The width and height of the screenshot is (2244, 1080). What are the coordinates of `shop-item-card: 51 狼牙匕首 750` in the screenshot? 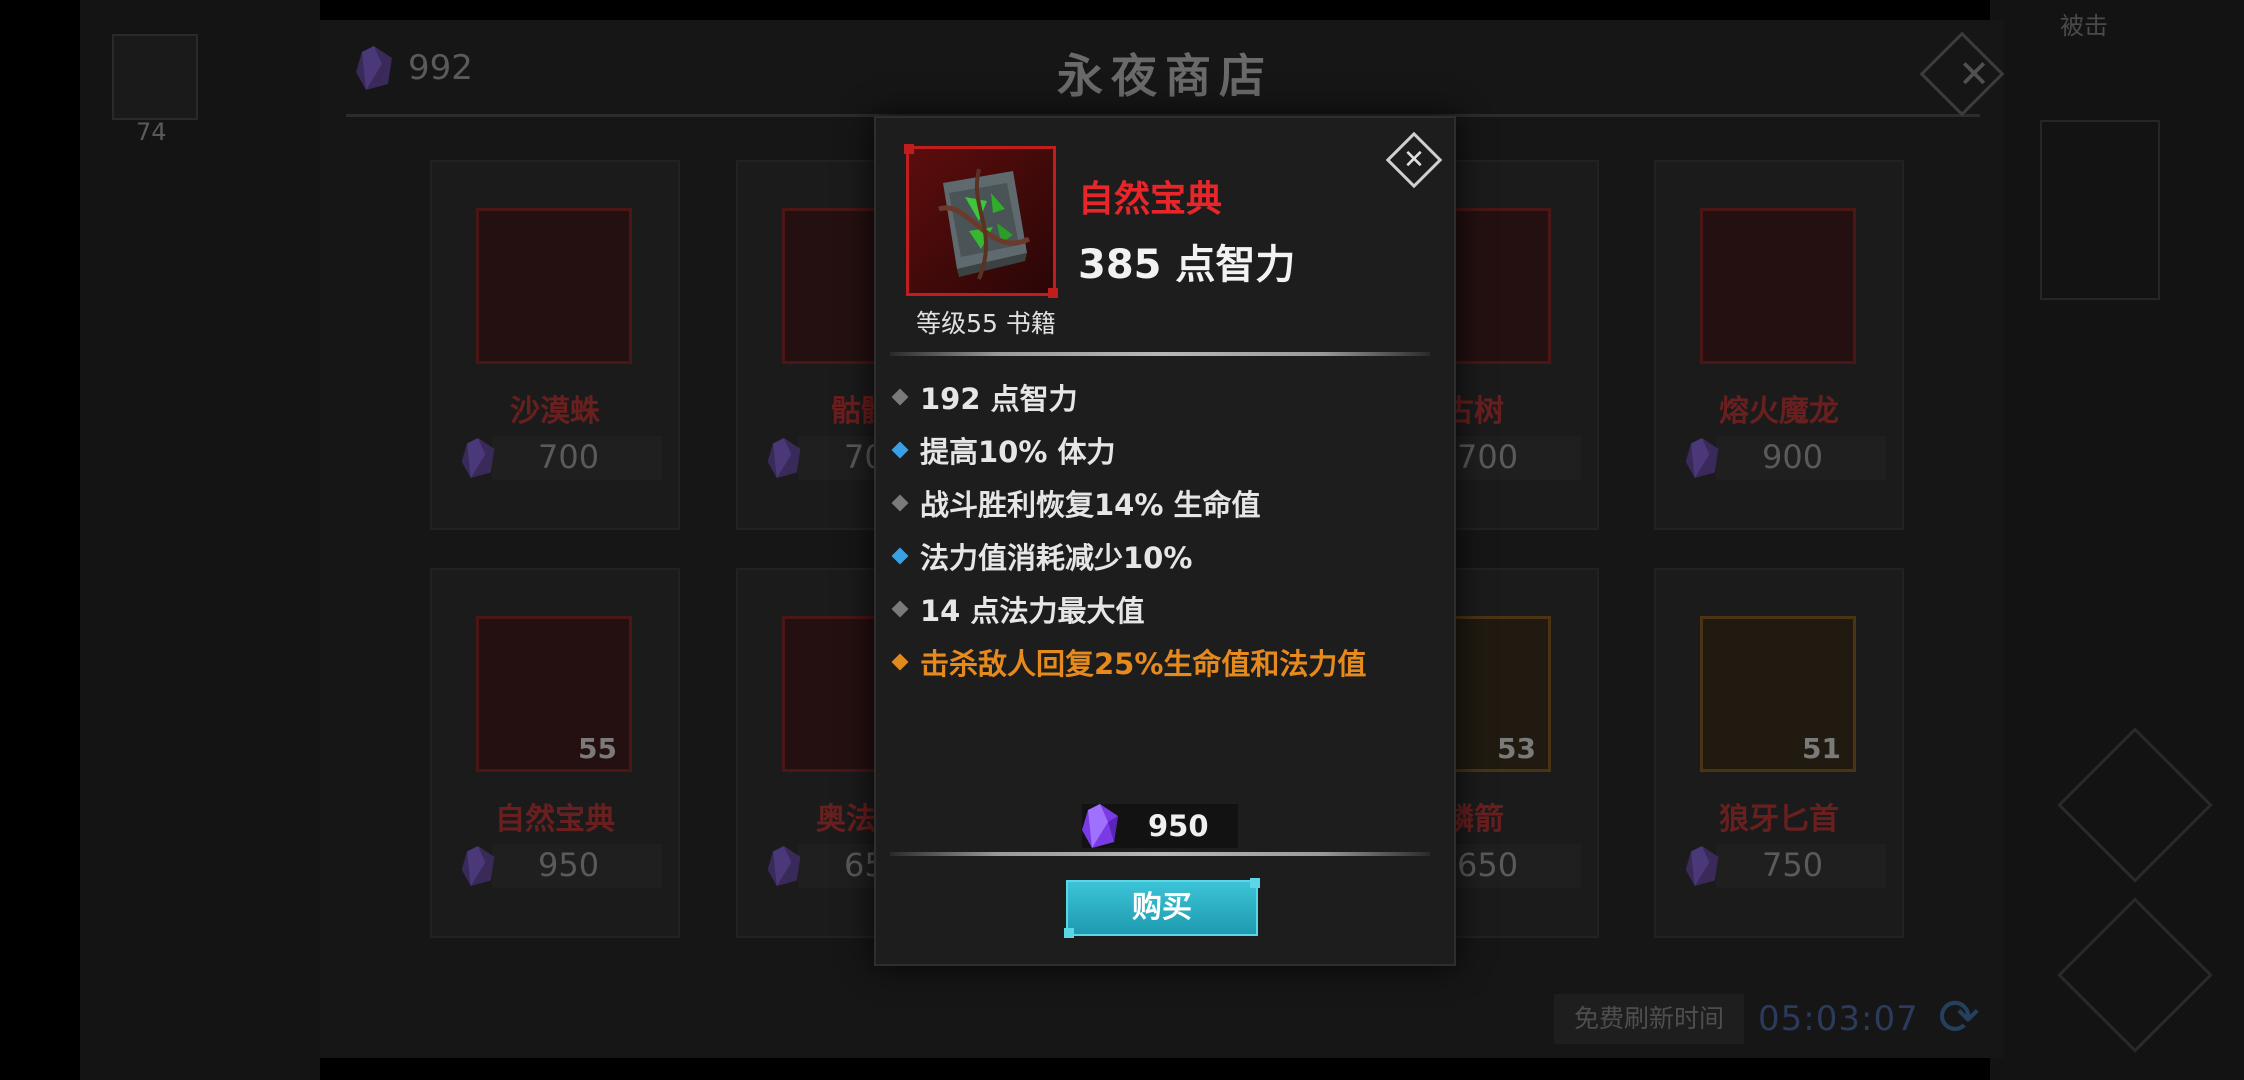 It's located at (1779, 753).